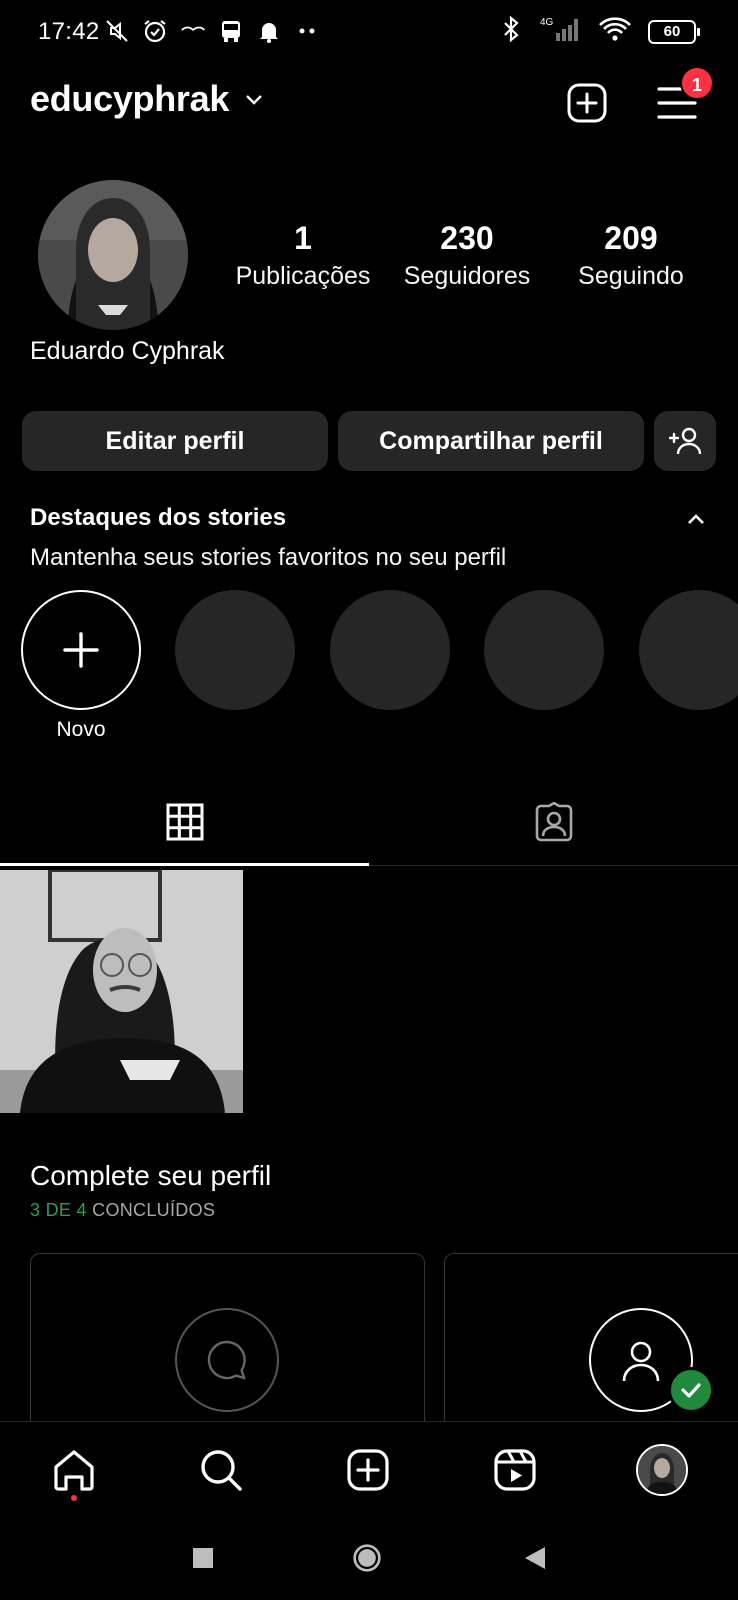  What do you see at coordinates (121, 991) in the screenshot?
I see `post-thumbnail` at bounding box center [121, 991].